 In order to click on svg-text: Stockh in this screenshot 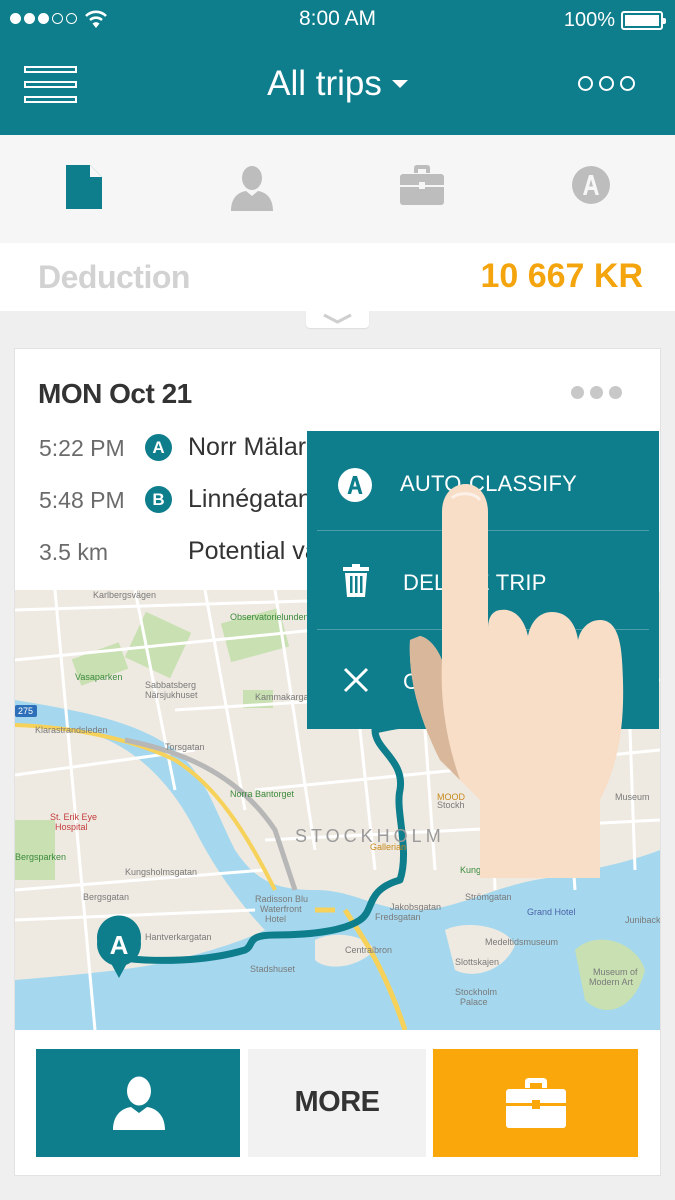, I will do `click(451, 805)`.